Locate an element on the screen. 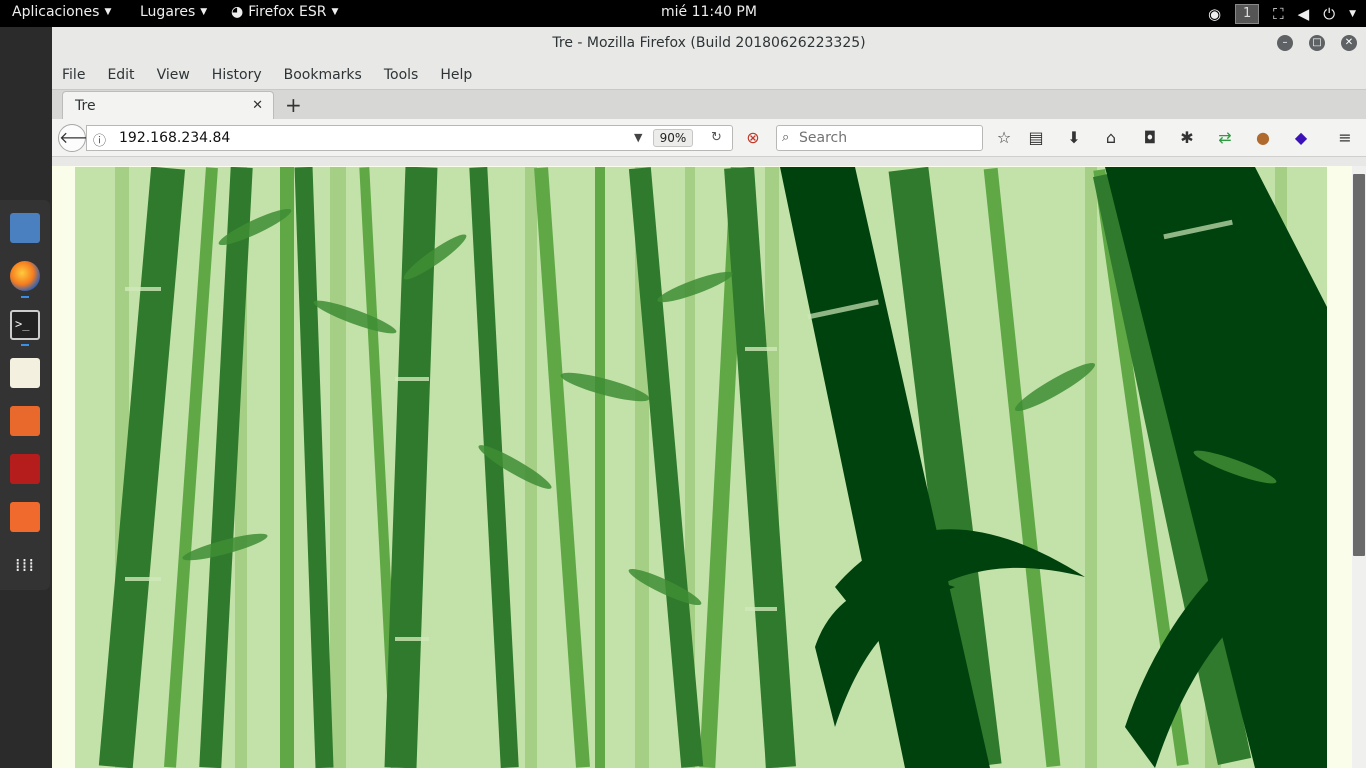  menu-help: Help is located at coordinates (456, 75).